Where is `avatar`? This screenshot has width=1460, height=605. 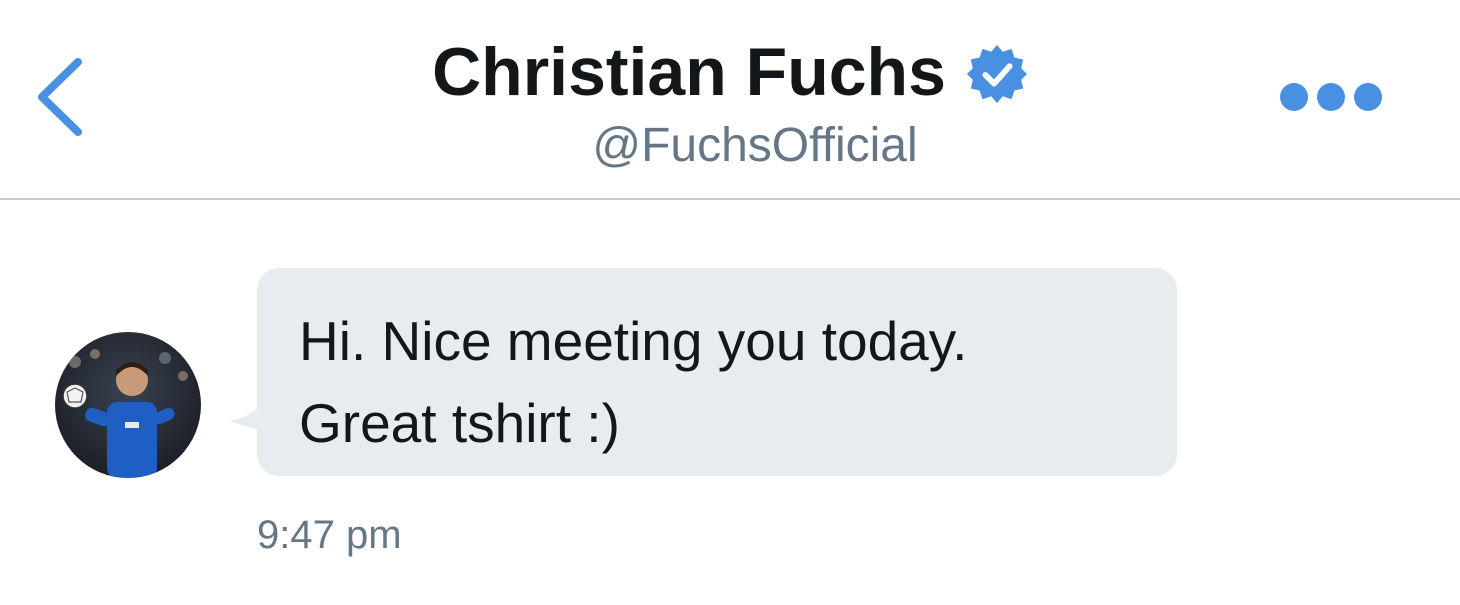 avatar is located at coordinates (128, 405).